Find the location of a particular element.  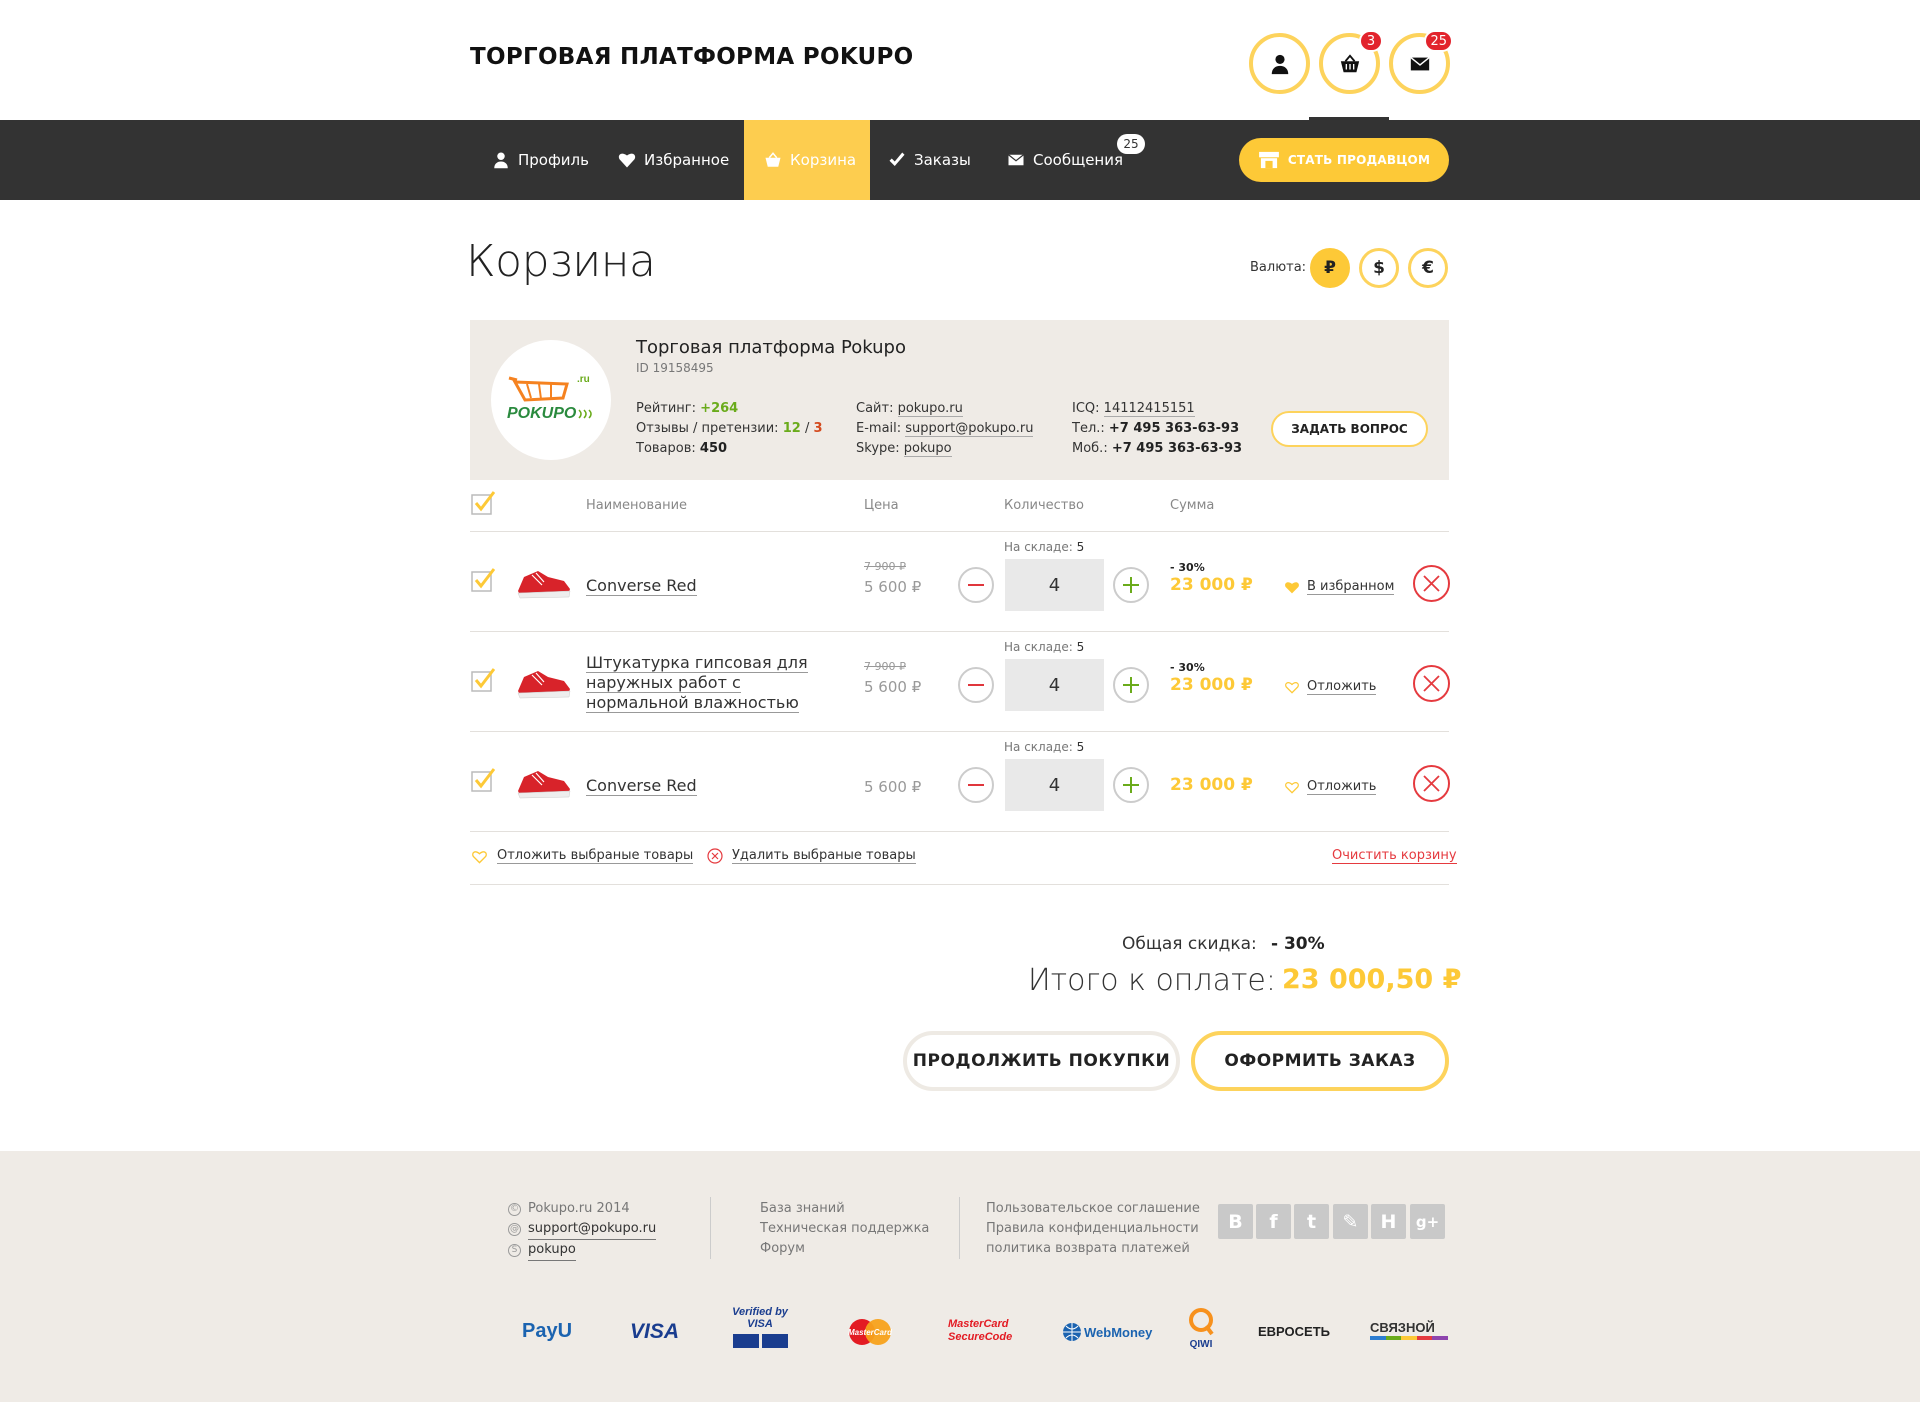

col-header-sum: Сумма is located at coordinates (1192, 505).